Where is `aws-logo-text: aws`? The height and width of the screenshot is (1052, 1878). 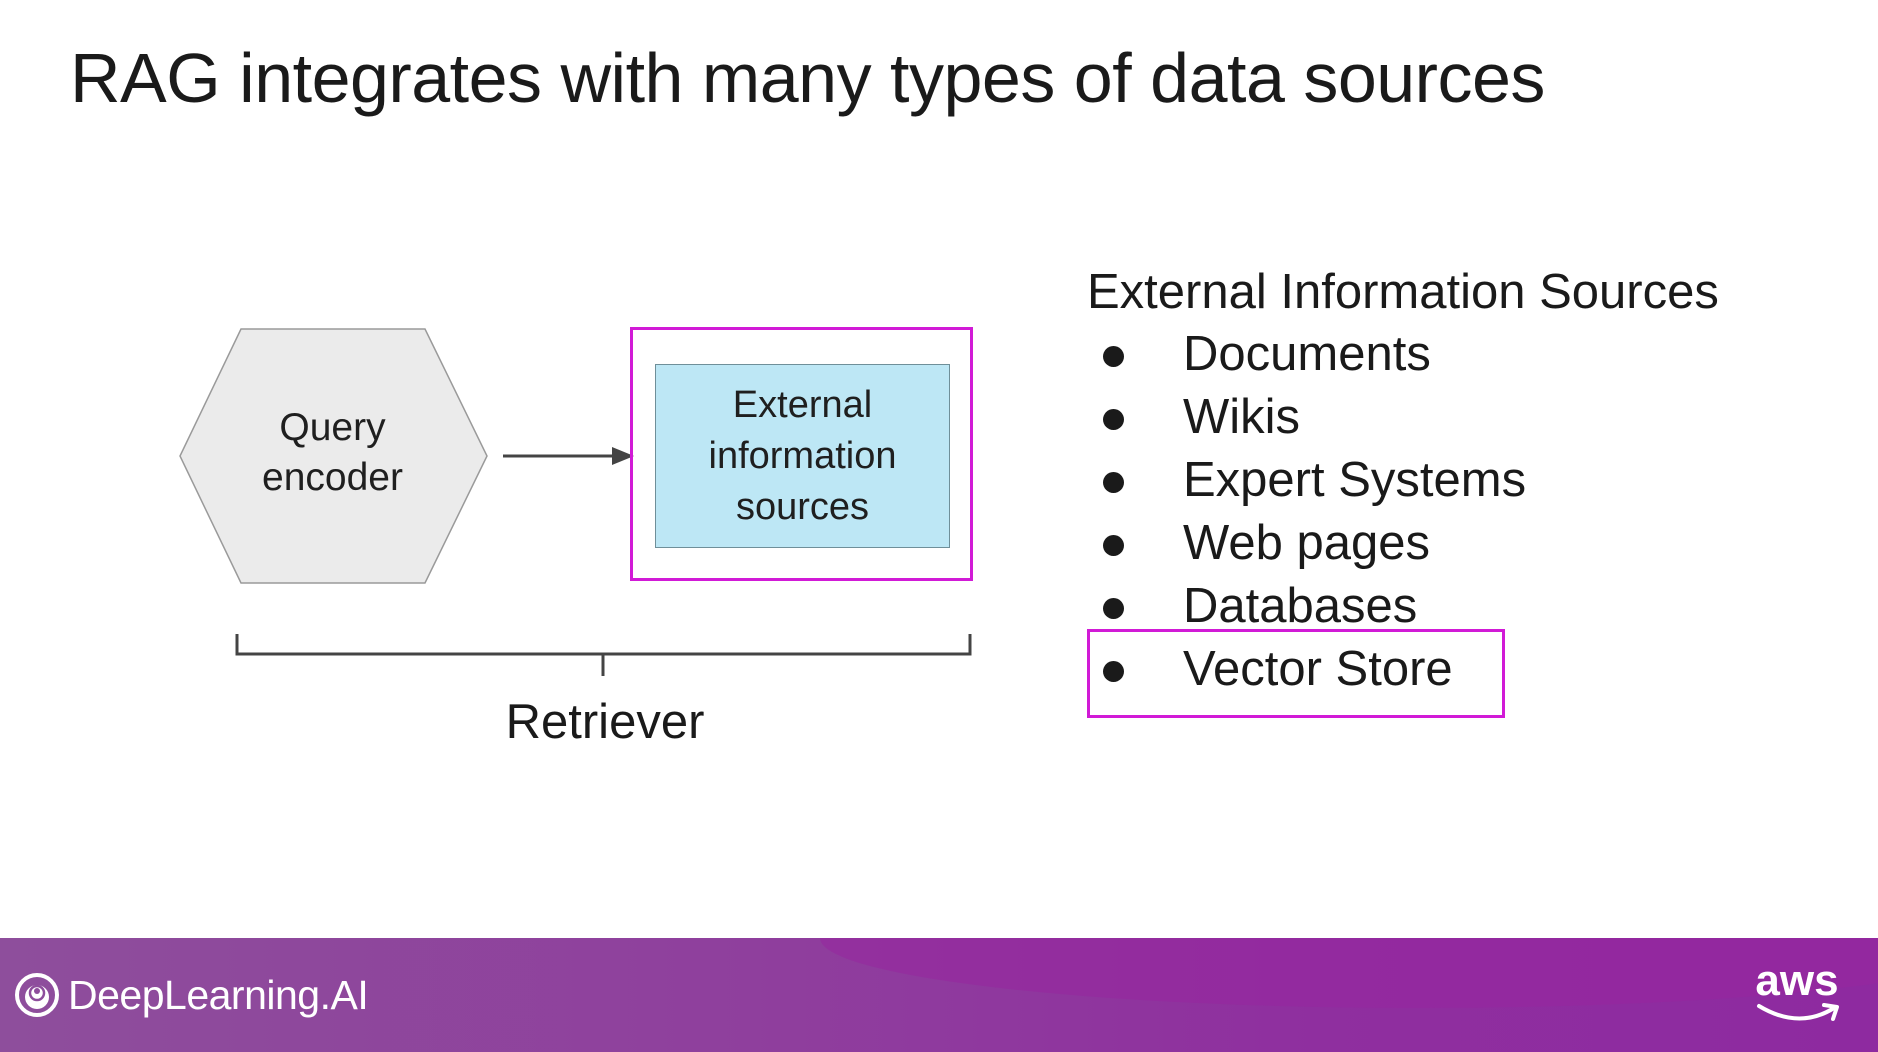 aws-logo-text: aws is located at coordinates (1797, 980).